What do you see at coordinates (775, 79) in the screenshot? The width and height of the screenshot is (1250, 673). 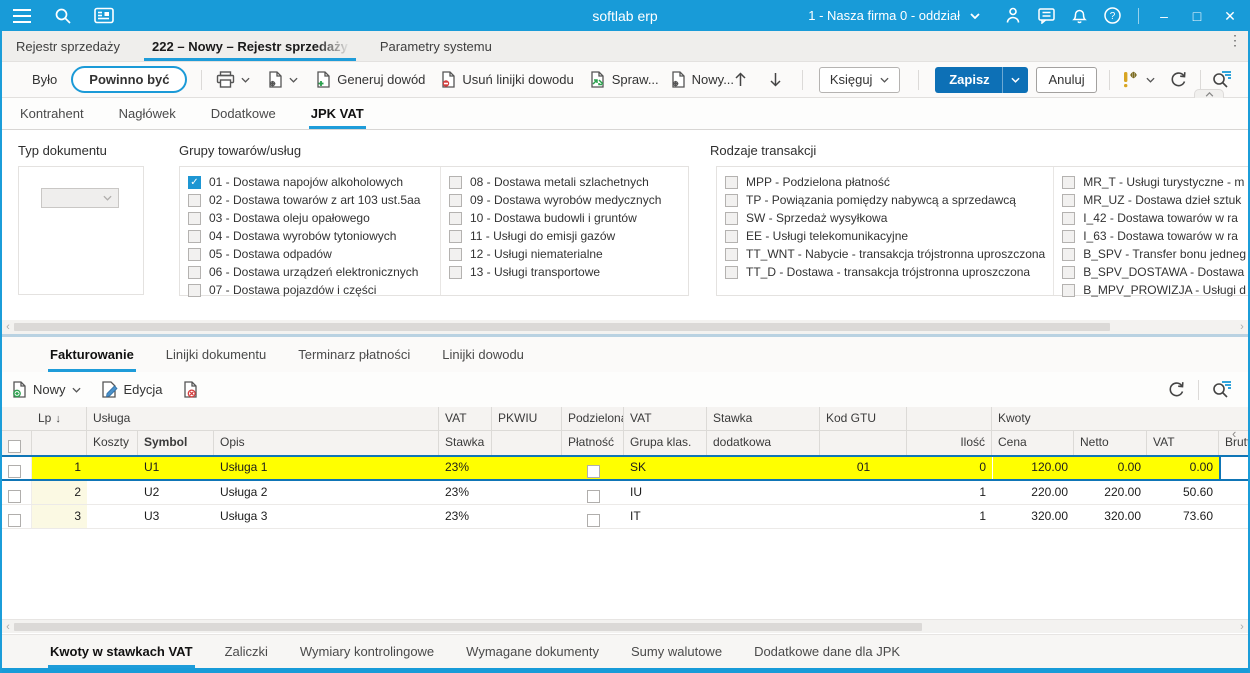 I see `move-down-icon` at bounding box center [775, 79].